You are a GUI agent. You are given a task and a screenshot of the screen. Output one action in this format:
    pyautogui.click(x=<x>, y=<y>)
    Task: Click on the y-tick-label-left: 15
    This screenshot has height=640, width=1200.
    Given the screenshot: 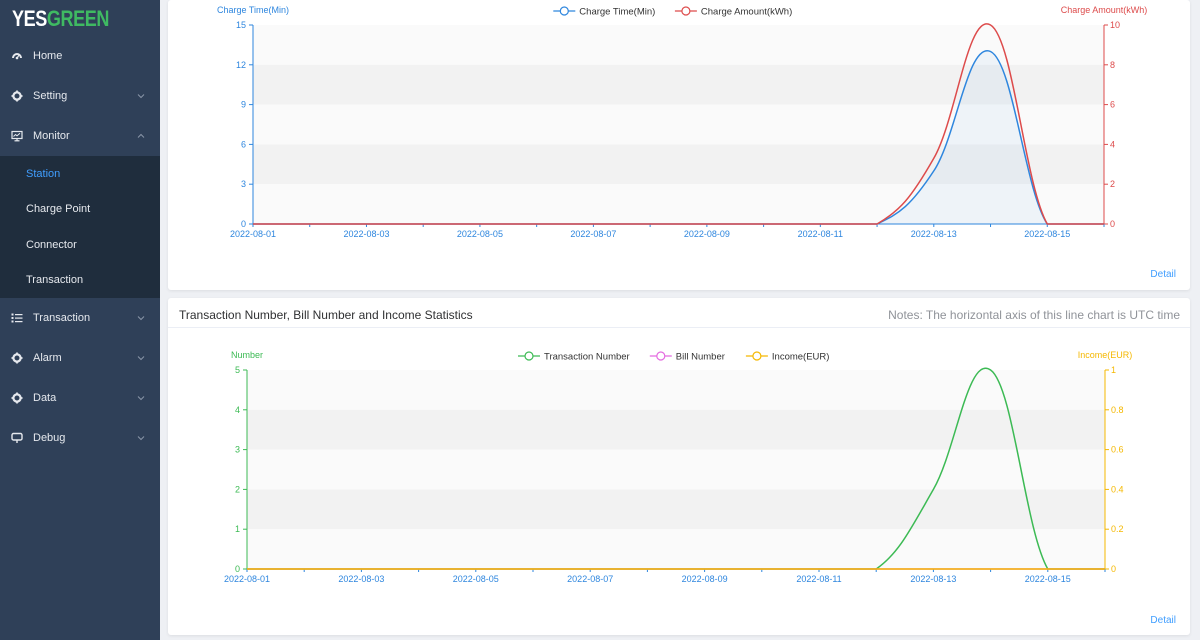 What is the action you would take?
    pyautogui.click(x=241, y=25)
    